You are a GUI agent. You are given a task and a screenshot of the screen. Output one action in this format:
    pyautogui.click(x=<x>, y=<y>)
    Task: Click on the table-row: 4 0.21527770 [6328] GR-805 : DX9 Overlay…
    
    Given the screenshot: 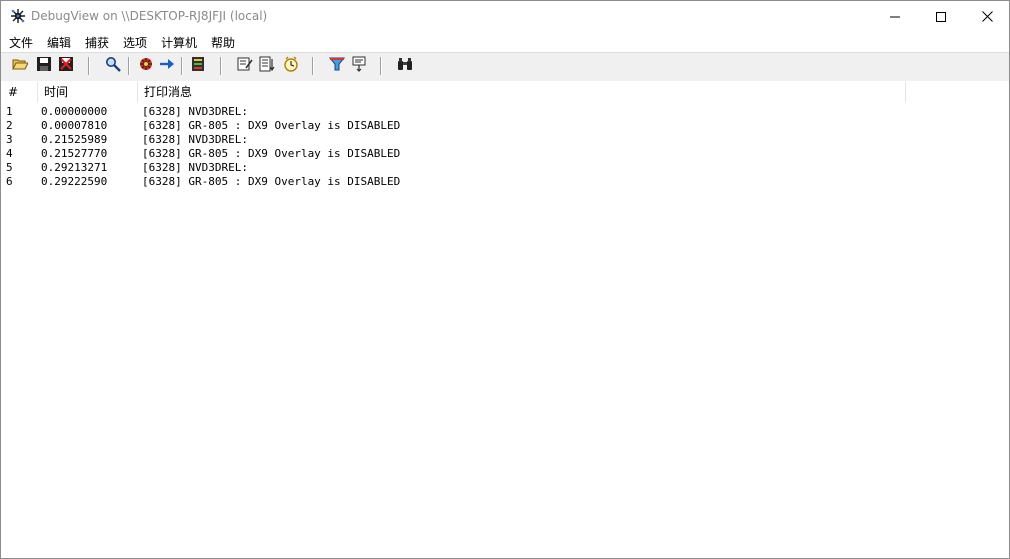 What is the action you would take?
    pyautogui.click(x=505, y=154)
    